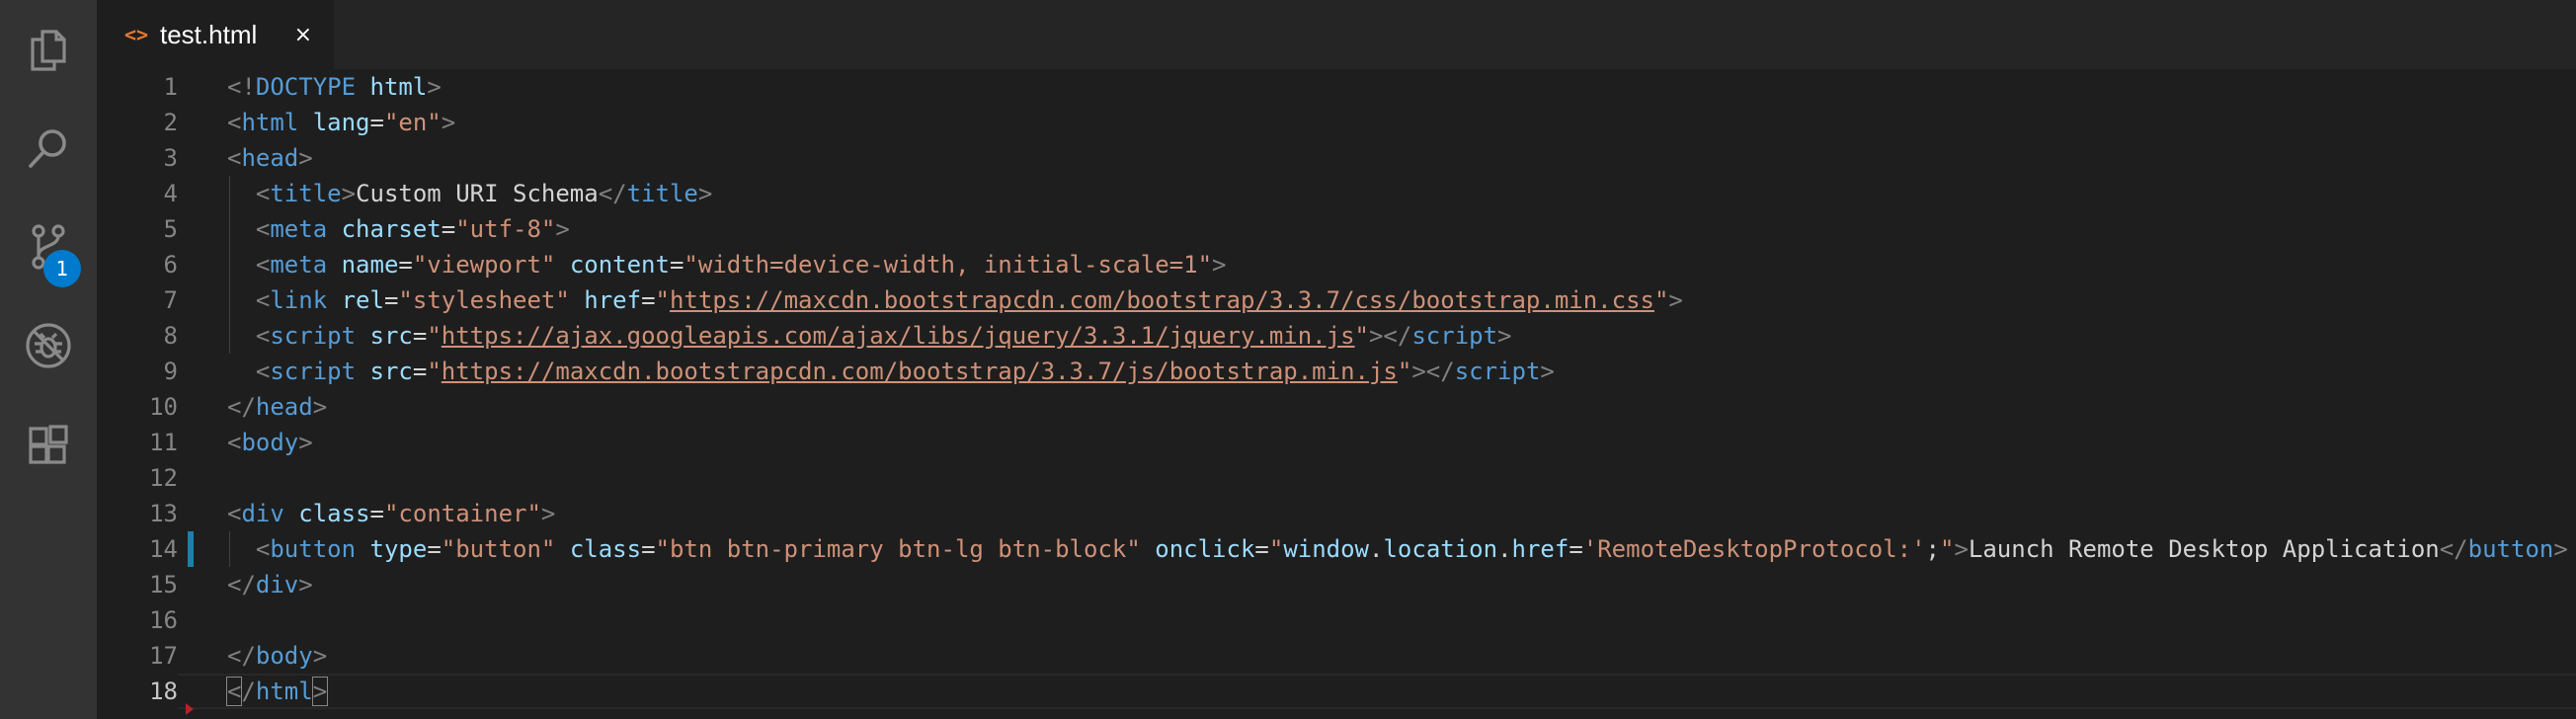 The image size is (2576, 719). What do you see at coordinates (163, 585) in the screenshot?
I see `line-number: 15` at bounding box center [163, 585].